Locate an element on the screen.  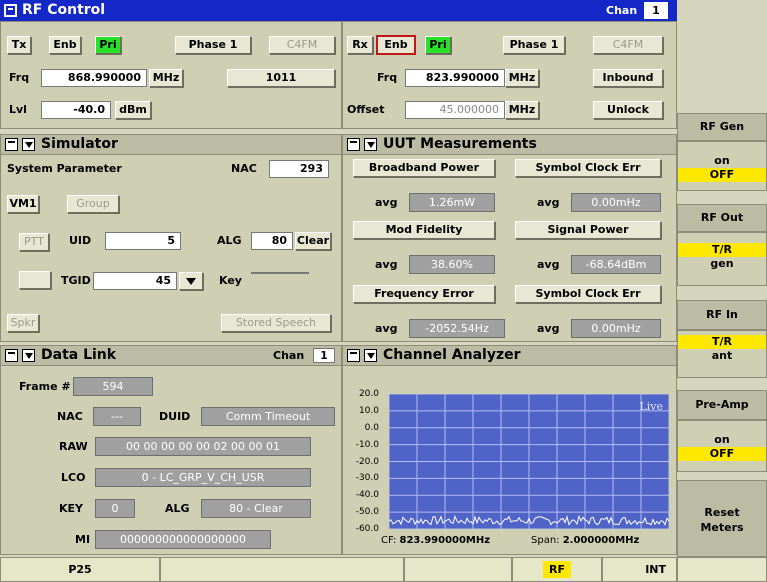
uut-header: UUT Measurements is located at coordinates (509, 145).